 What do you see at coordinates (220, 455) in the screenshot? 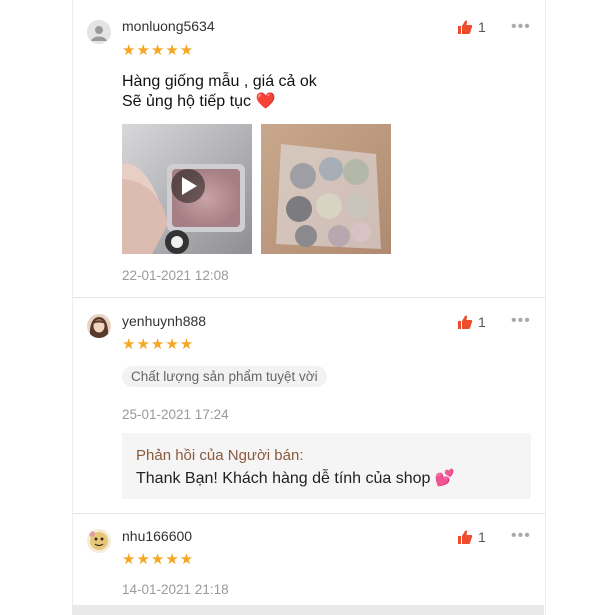
I see `seller-reply-label: Phản hồi của Người bán:` at bounding box center [220, 455].